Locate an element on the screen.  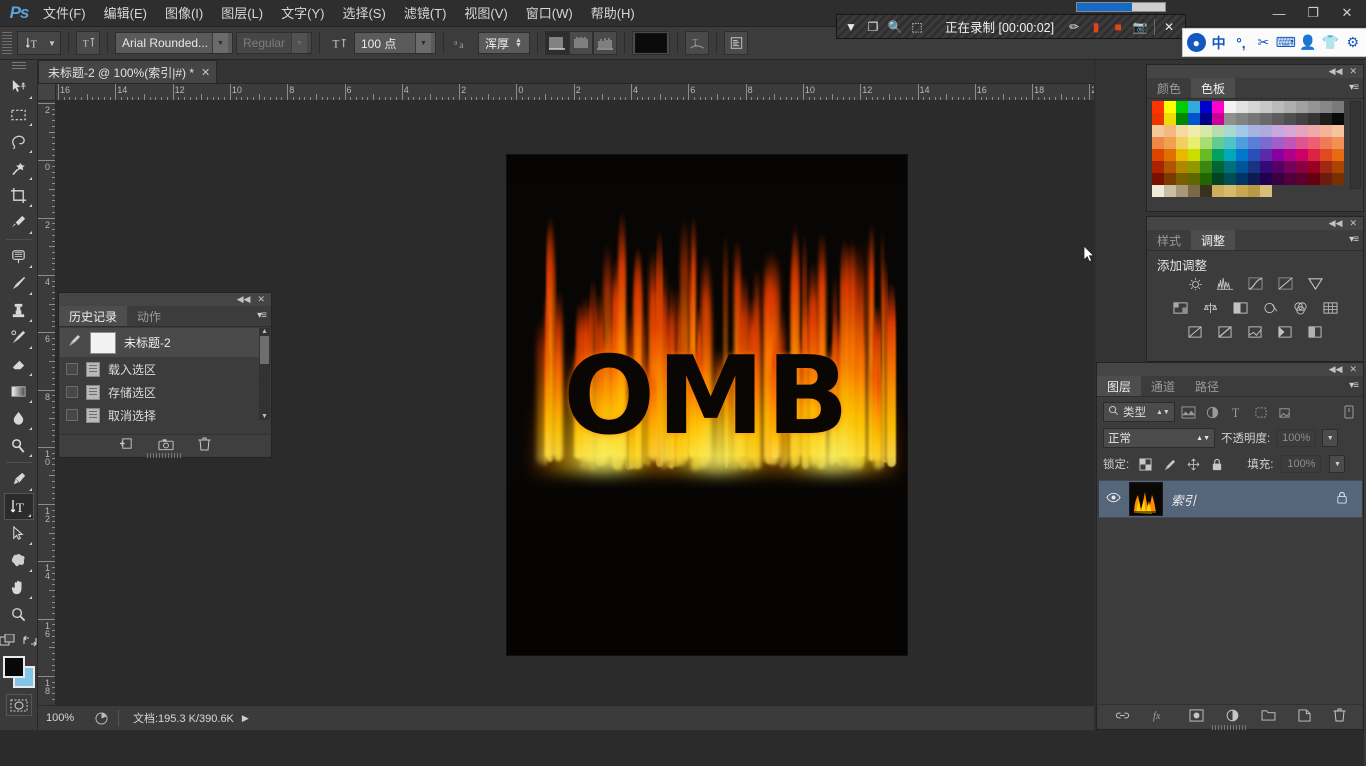
menu-type: 文字(Y) is located at coordinates (302, 13).